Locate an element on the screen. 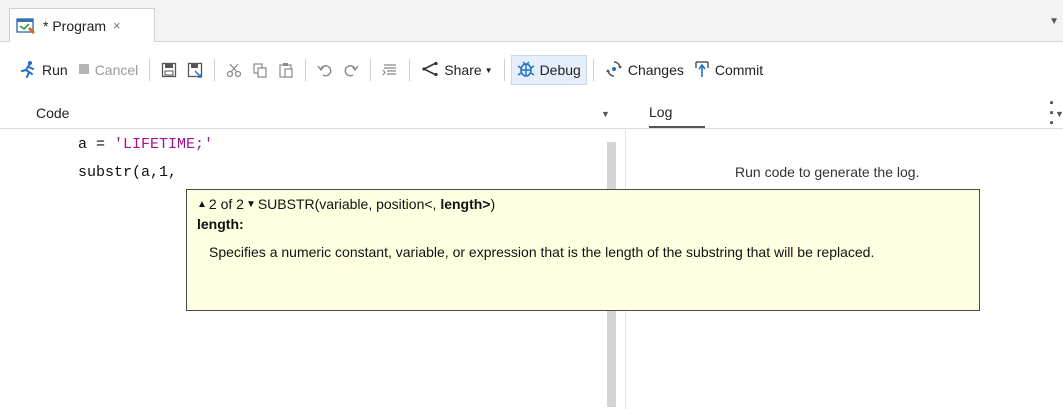 The width and height of the screenshot is (1063, 409). arrow-up-icon: ▲ is located at coordinates (202, 204).